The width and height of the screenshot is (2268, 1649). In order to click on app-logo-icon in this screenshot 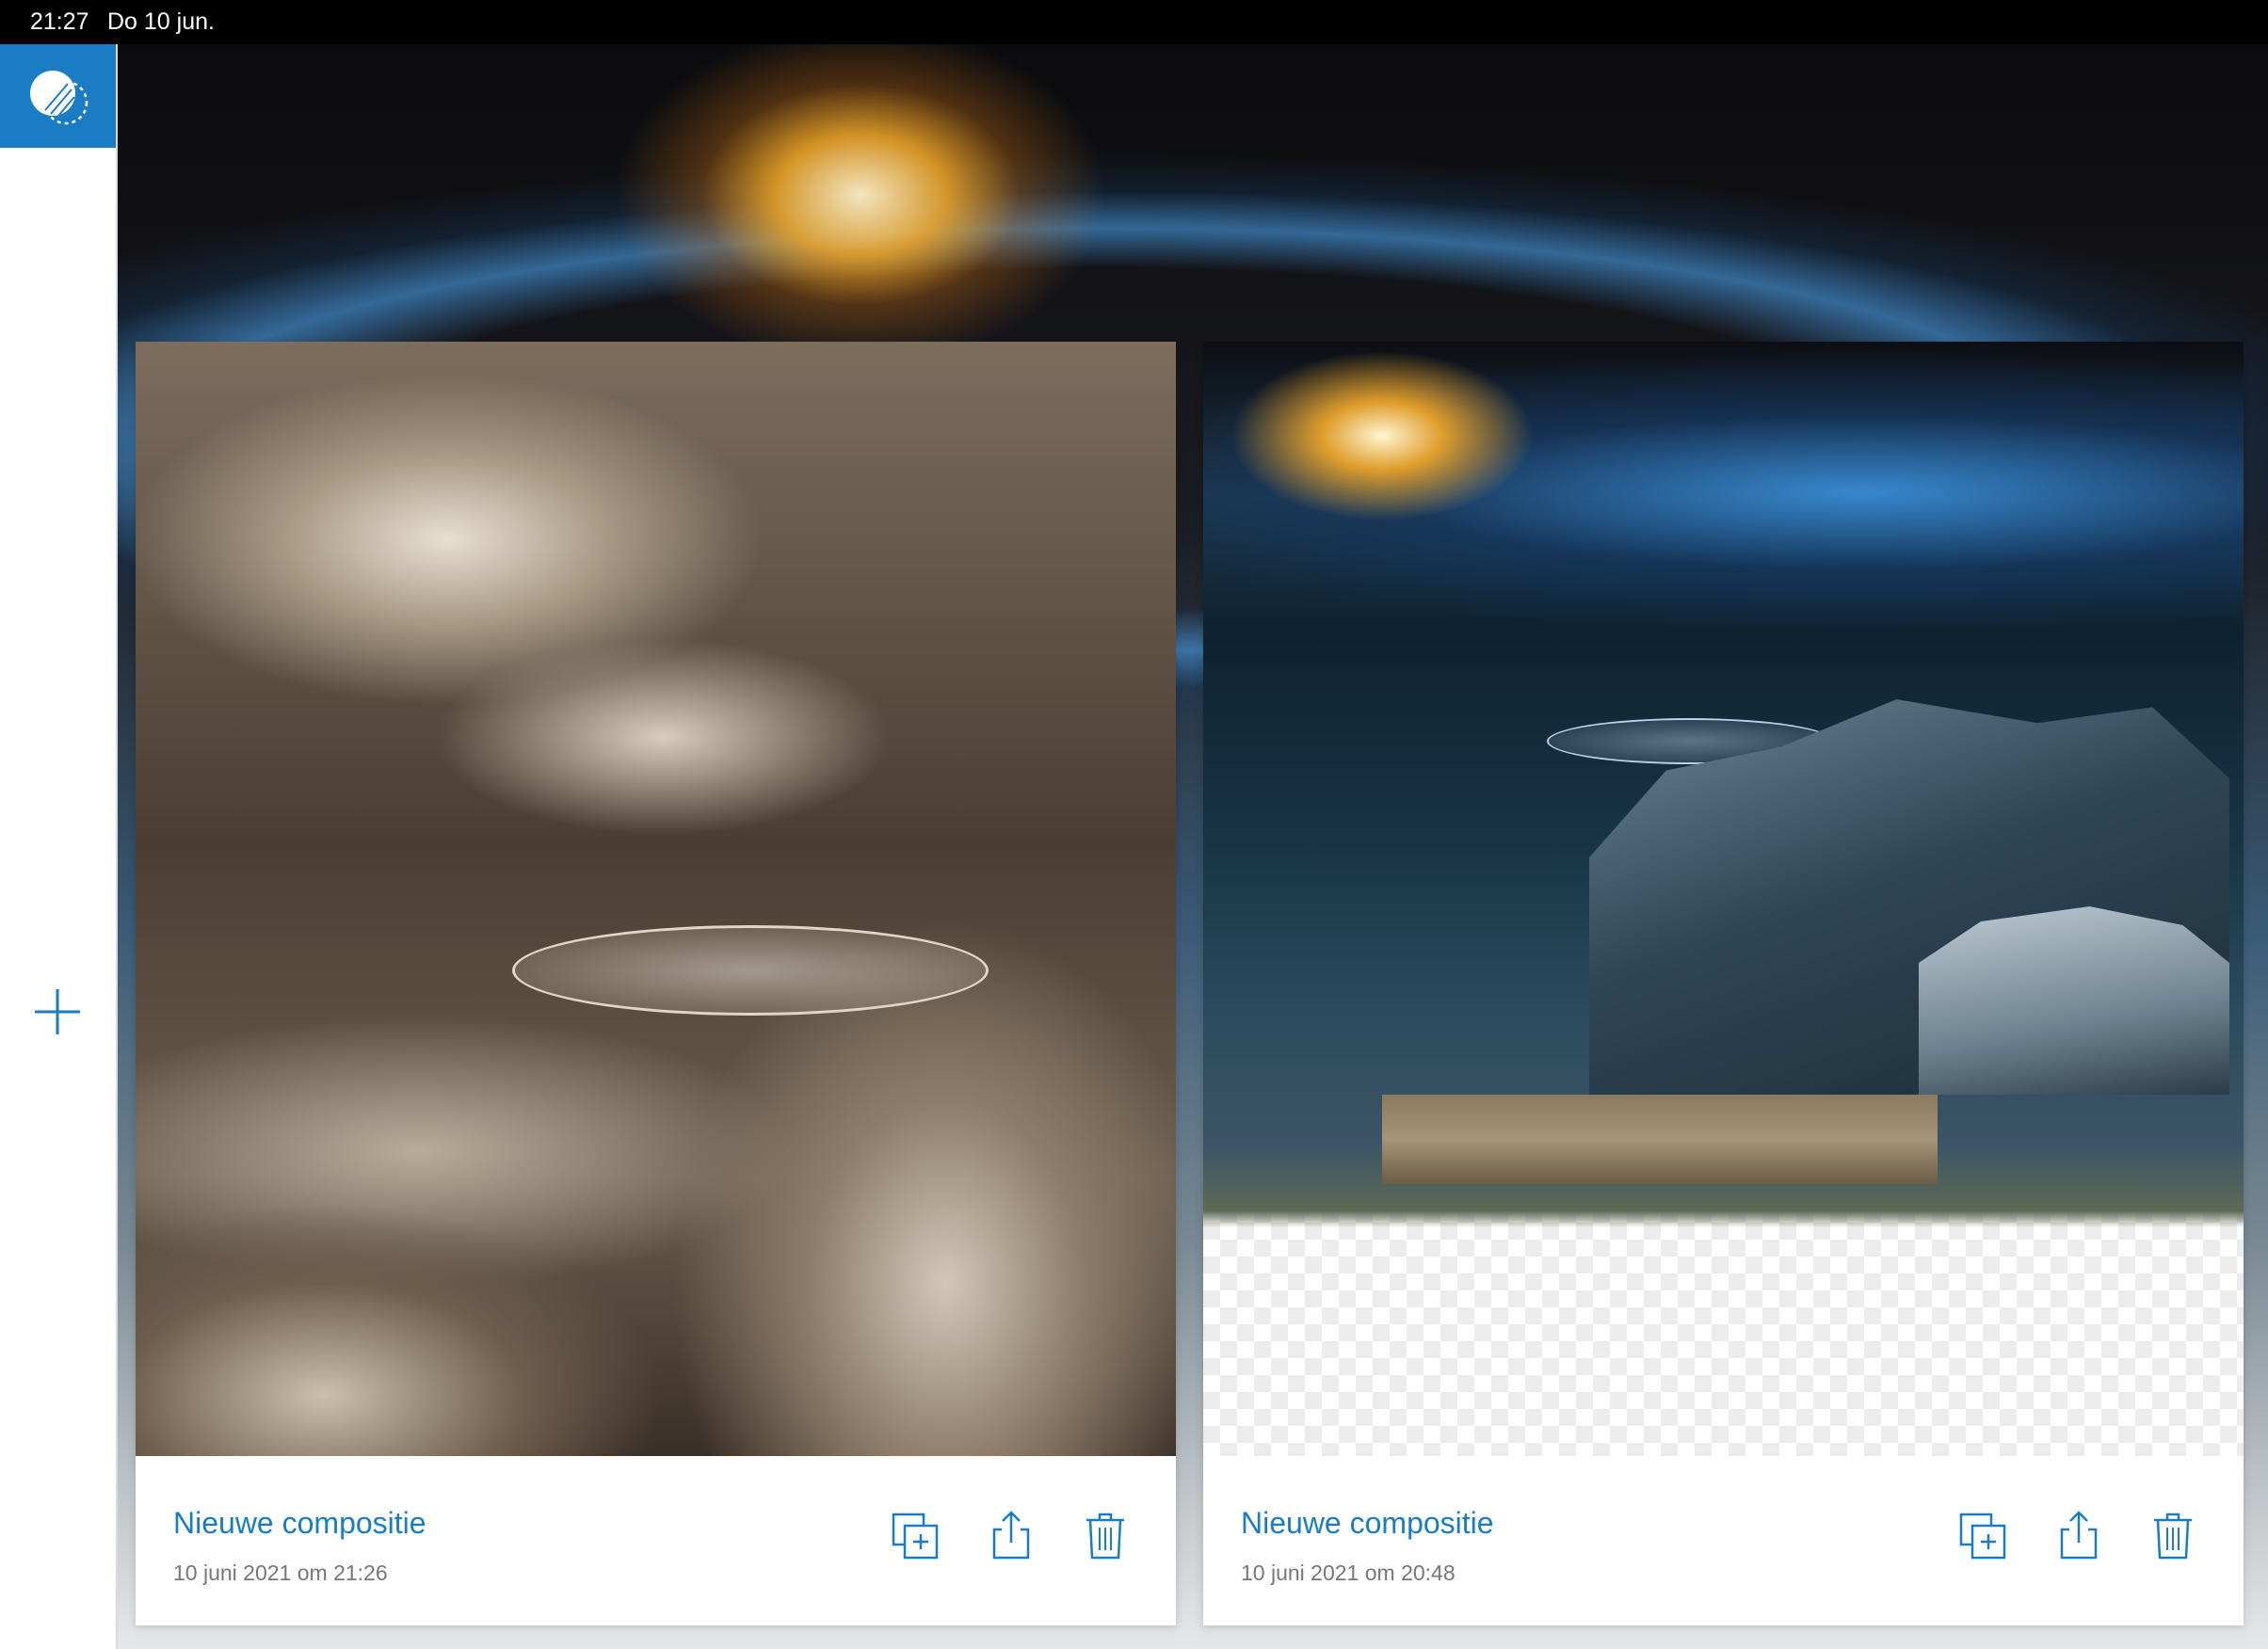, I will do `click(59, 98)`.